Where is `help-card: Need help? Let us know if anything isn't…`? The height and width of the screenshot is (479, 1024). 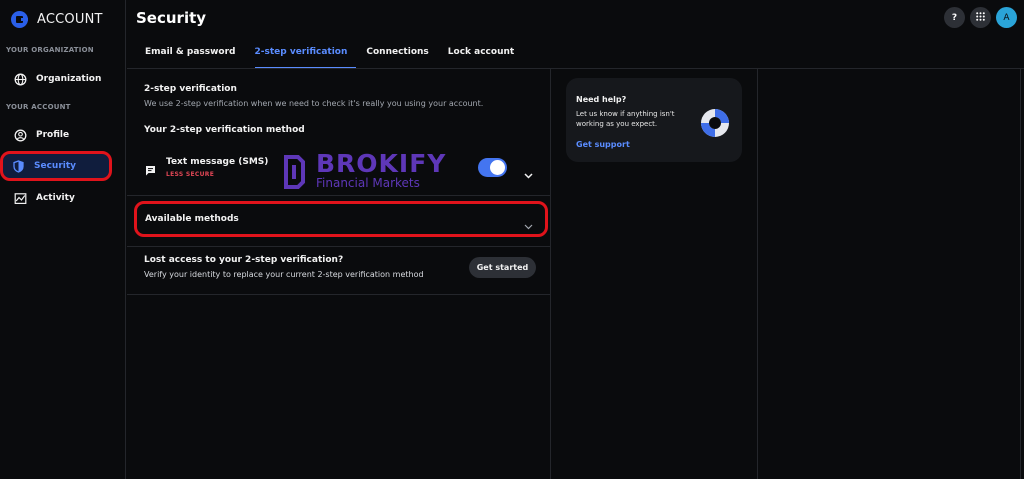 help-card: Need help? Let us know if anything isn't… is located at coordinates (654, 120).